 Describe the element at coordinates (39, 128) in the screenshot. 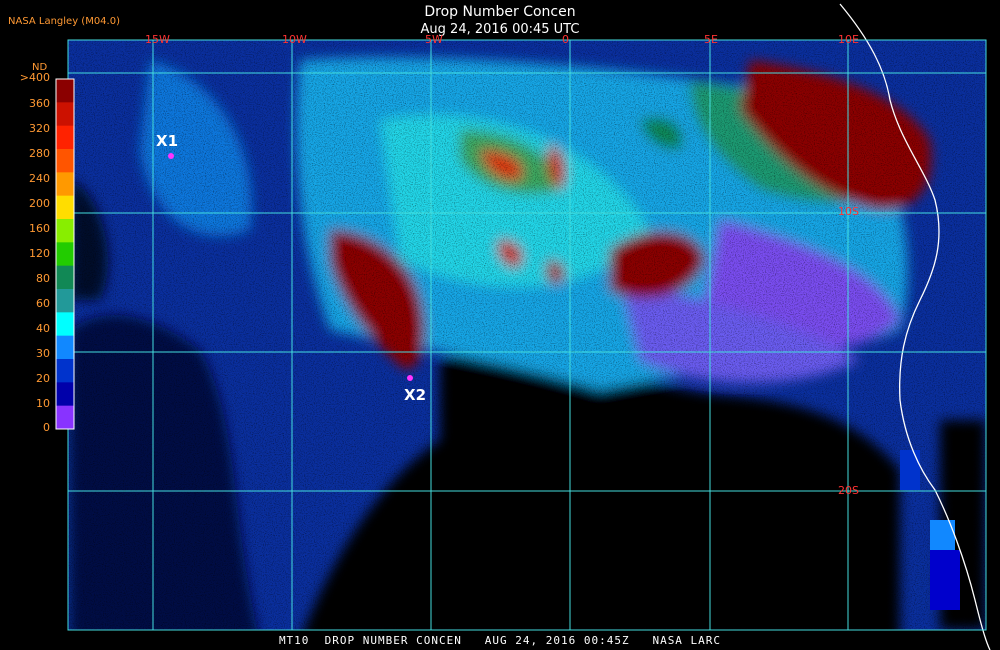

I see `legend-label: 320` at that location.